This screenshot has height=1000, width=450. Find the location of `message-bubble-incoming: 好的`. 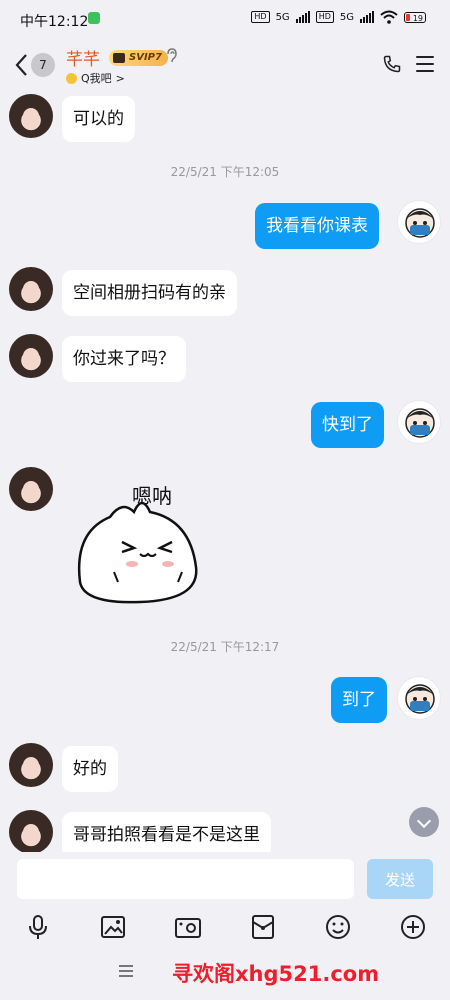

message-bubble-incoming: 好的 is located at coordinates (90, 769).